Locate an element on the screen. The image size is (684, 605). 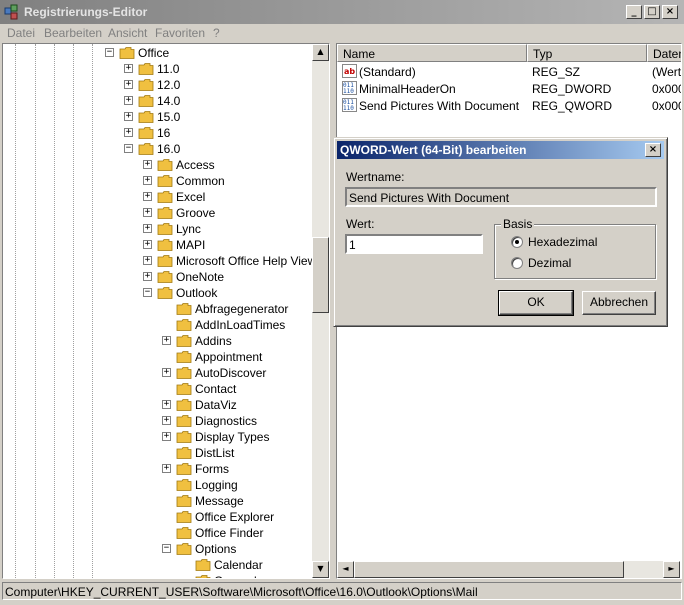
tree-item: + Addins is located at coordinates (242, 341).